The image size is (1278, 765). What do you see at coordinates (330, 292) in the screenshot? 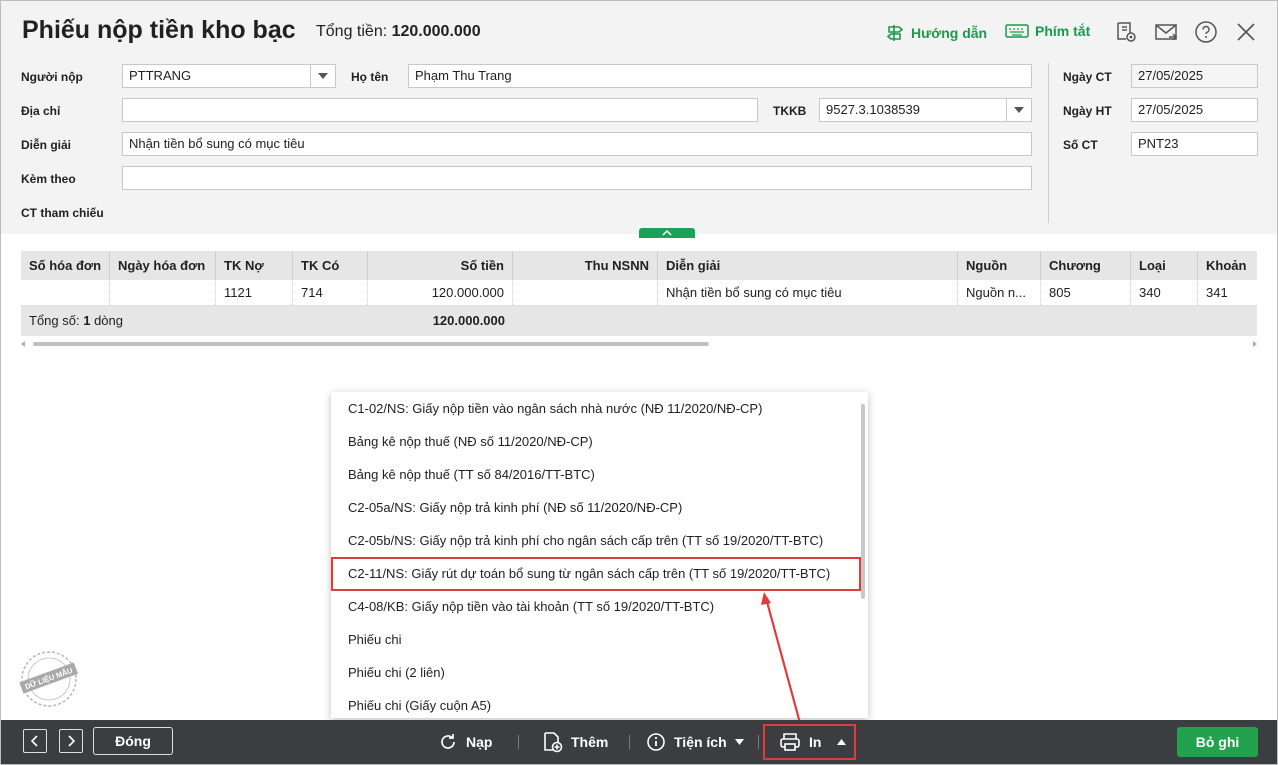
I see `table-cell: 714` at bounding box center [330, 292].